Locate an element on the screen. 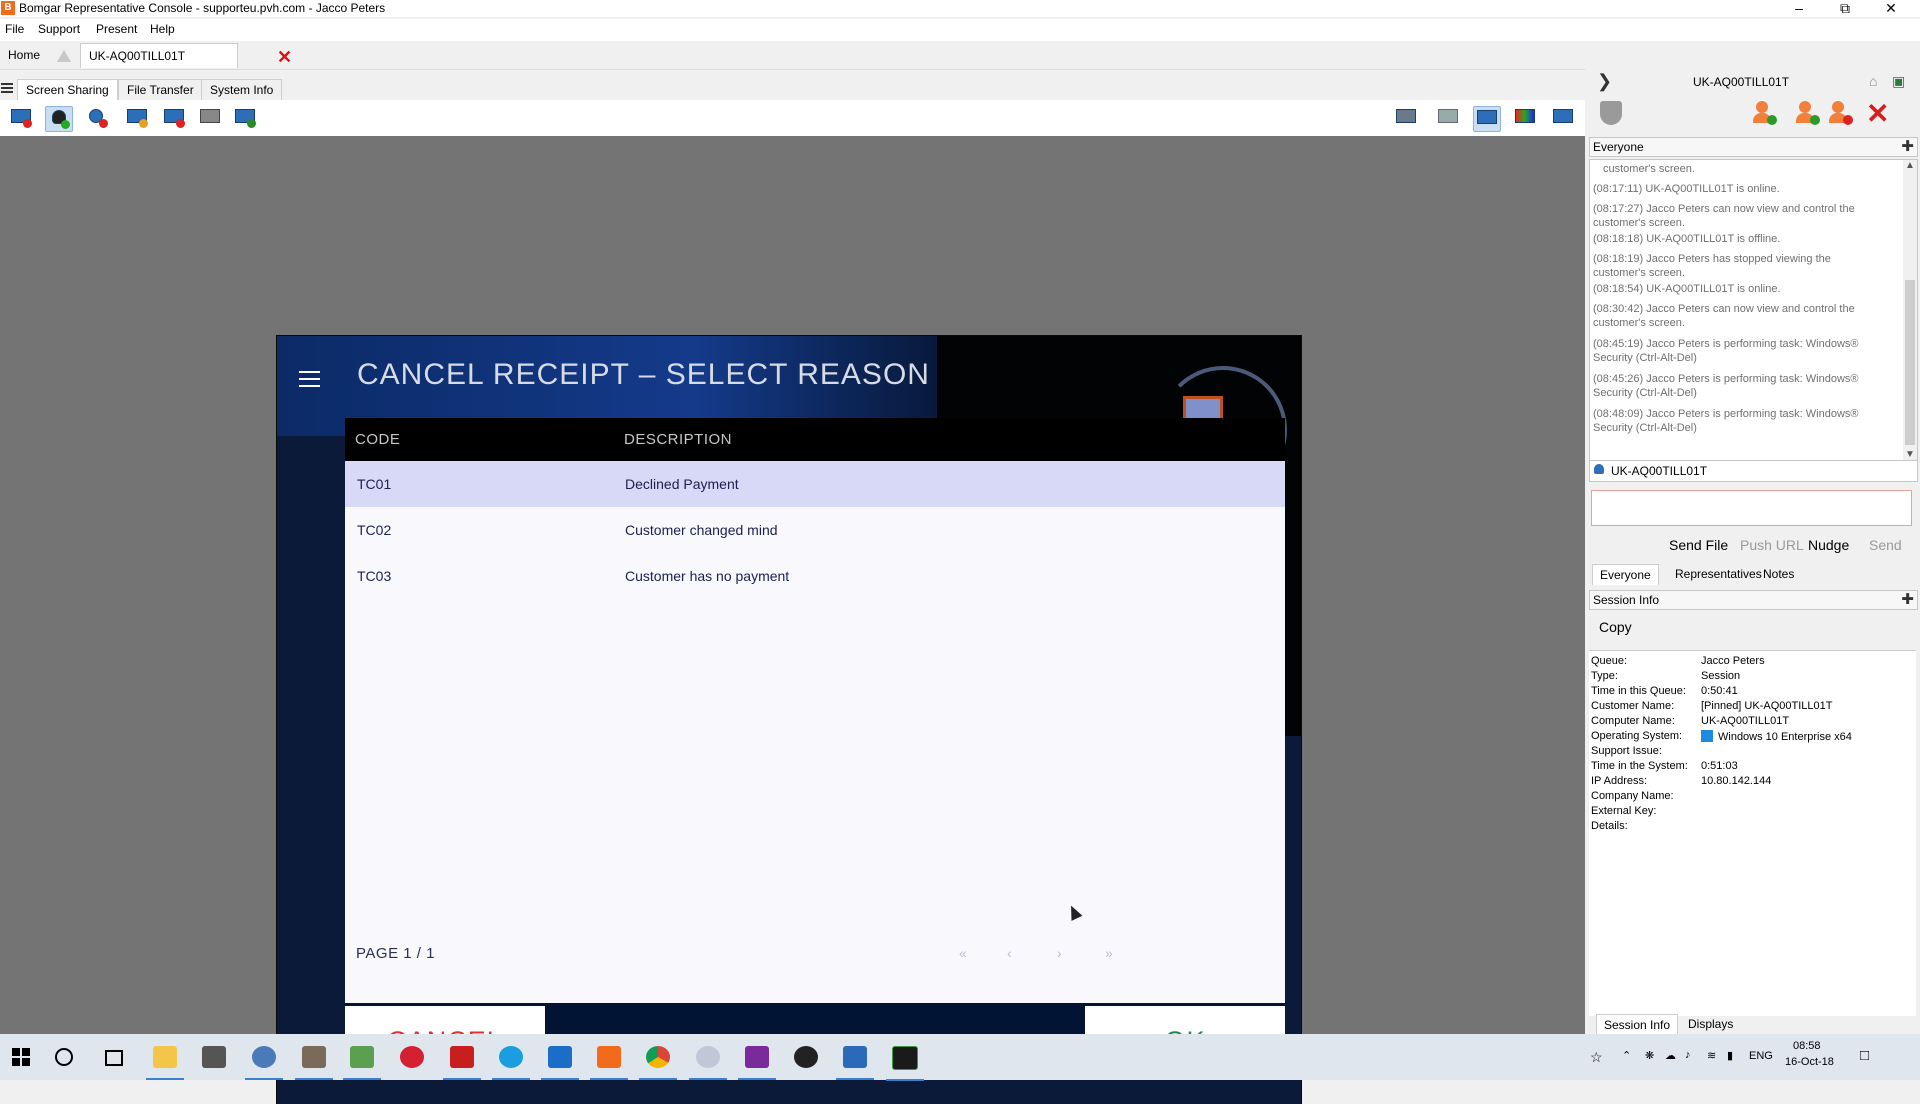  skype-icon is located at coordinates (511, 1063).